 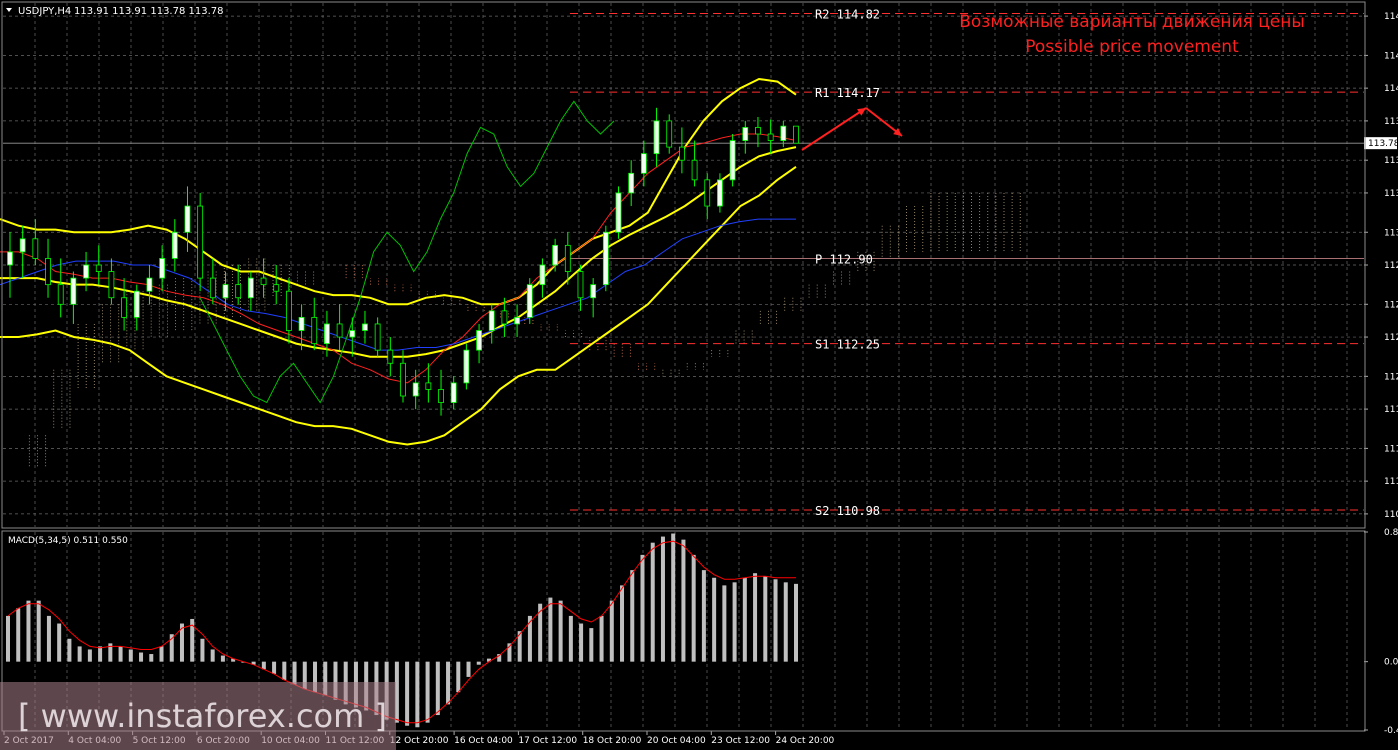 What do you see at coordinates (1132, 22) in the screenshot?
I see `annotation-ru: Возможные варианты движения цены` at bounding box center [1132, 22].